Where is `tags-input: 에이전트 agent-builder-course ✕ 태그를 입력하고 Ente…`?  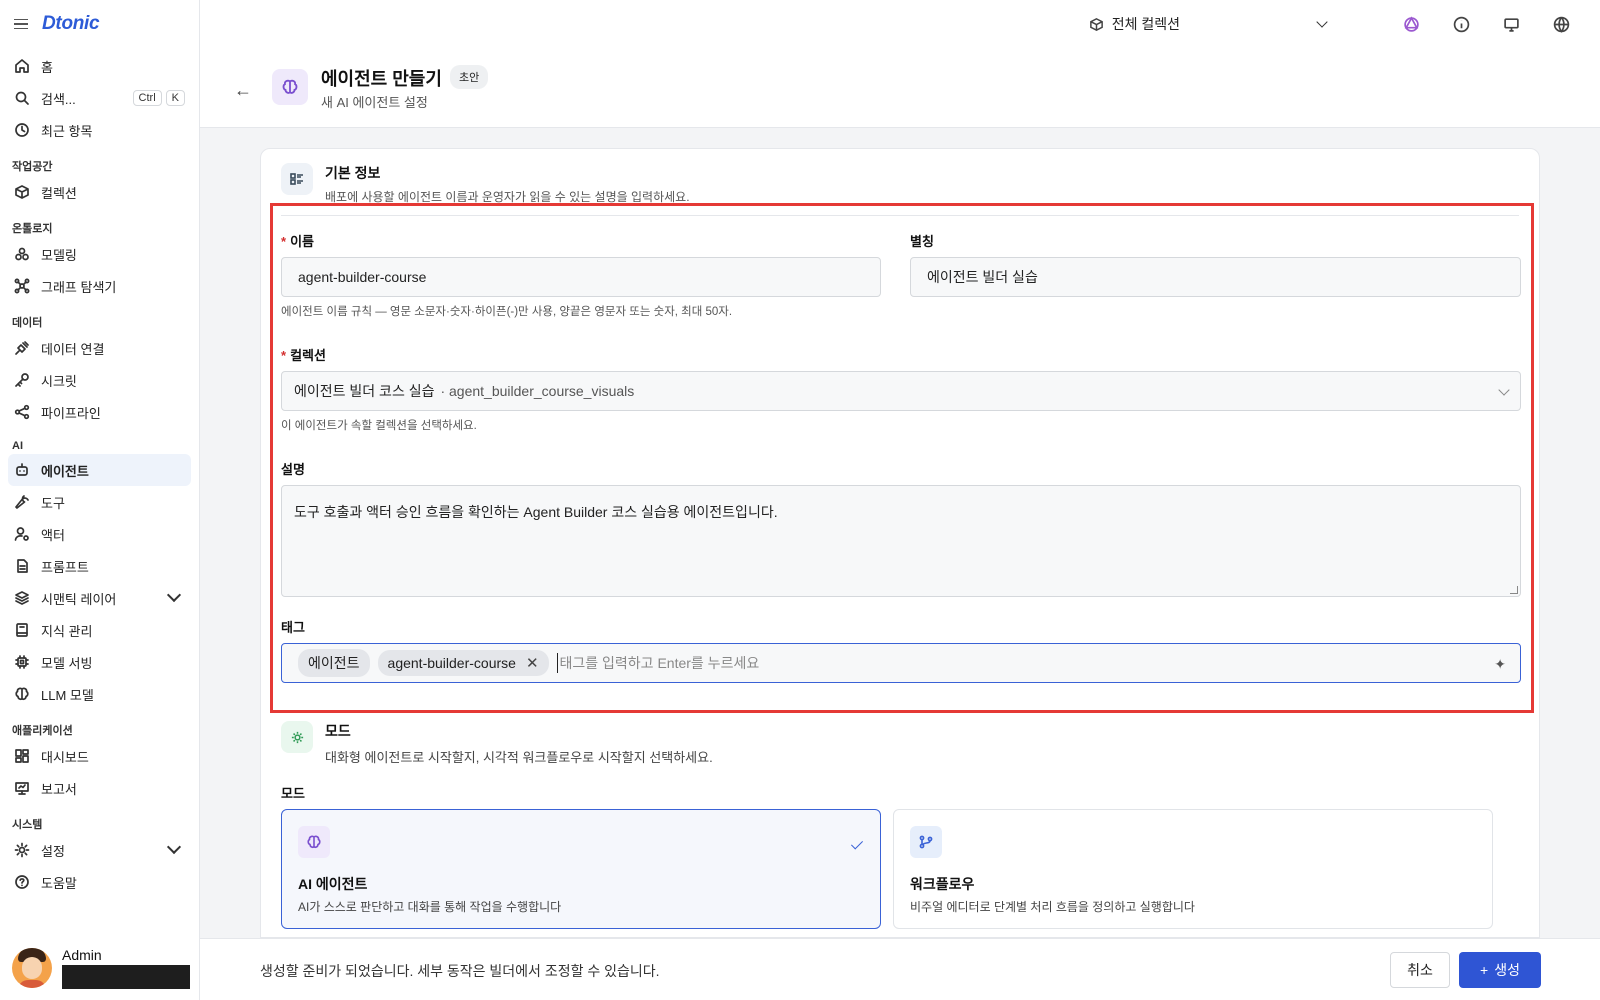
tags-input: 에이전트 agent-builder-course ✕ 태그를 입력하고 Ente… is located at coordinates (901, 663).